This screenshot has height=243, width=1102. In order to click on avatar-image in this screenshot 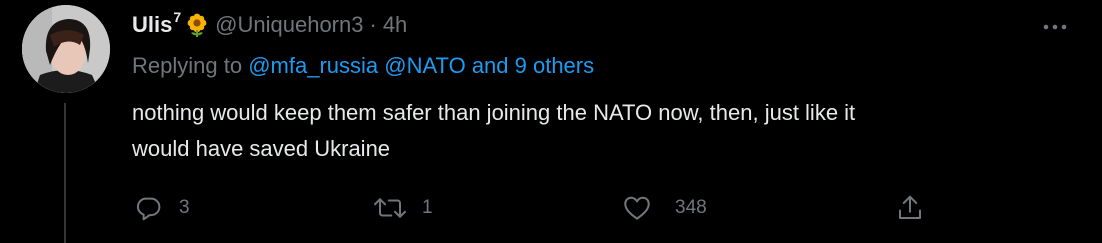, I will do `click(66, 49)`.